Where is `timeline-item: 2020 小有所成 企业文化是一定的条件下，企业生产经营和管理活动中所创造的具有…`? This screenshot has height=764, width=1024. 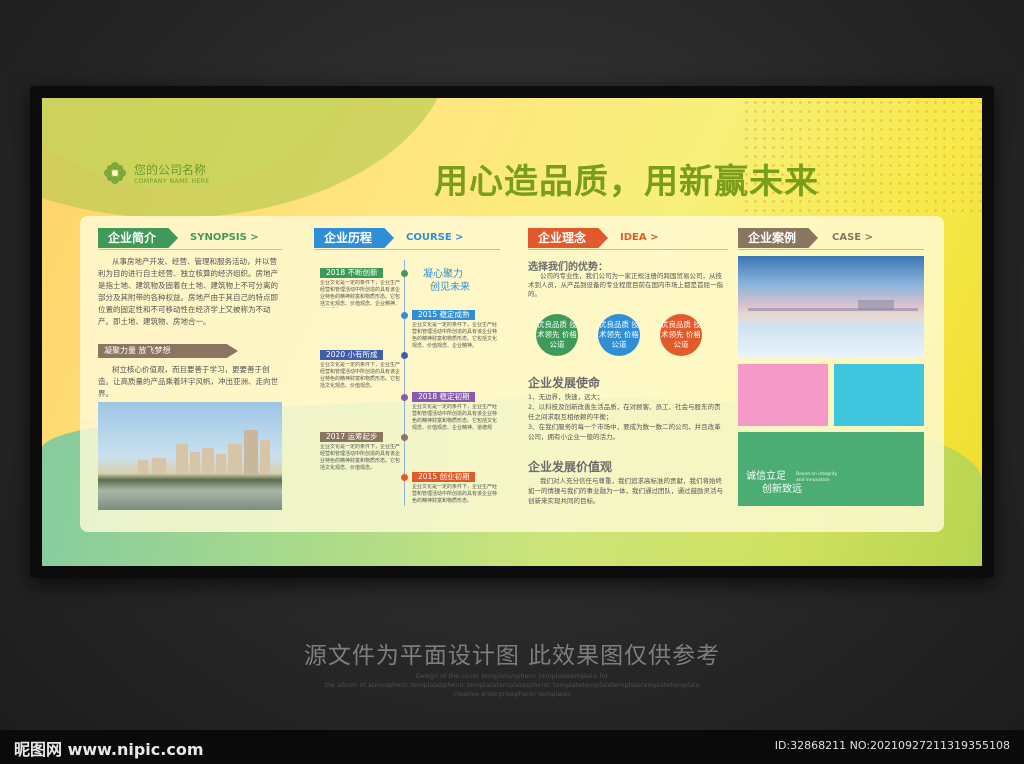 timeline-item: 2020 小有所成 企业文化是一定的条件下，企业生产经营和管理活动中所创造的具有… is located at coordinates (407, 370).